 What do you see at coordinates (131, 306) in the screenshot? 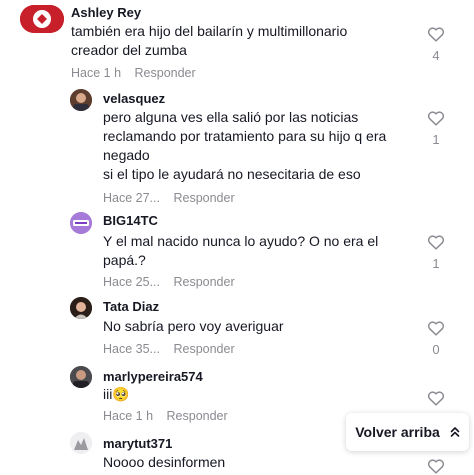
I see `comment-username: Tata Diaz` at bounding box center [131, 306].